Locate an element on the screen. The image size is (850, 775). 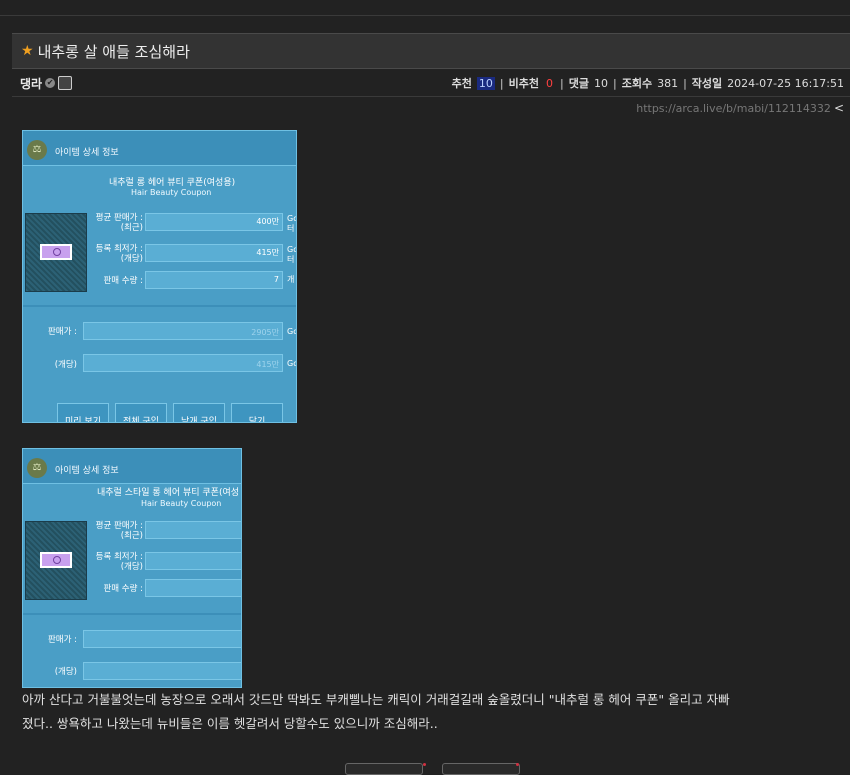
item-name: 내추럴 롱 헤어 뷰티 쿠폰(여성용) is located at coordinates (172, 183).